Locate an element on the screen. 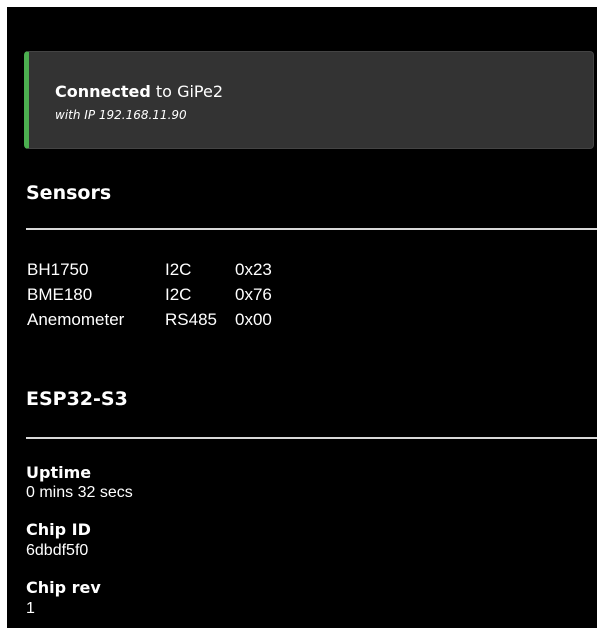  sensor-address: 0x00 is located at coordinates (253, 319).